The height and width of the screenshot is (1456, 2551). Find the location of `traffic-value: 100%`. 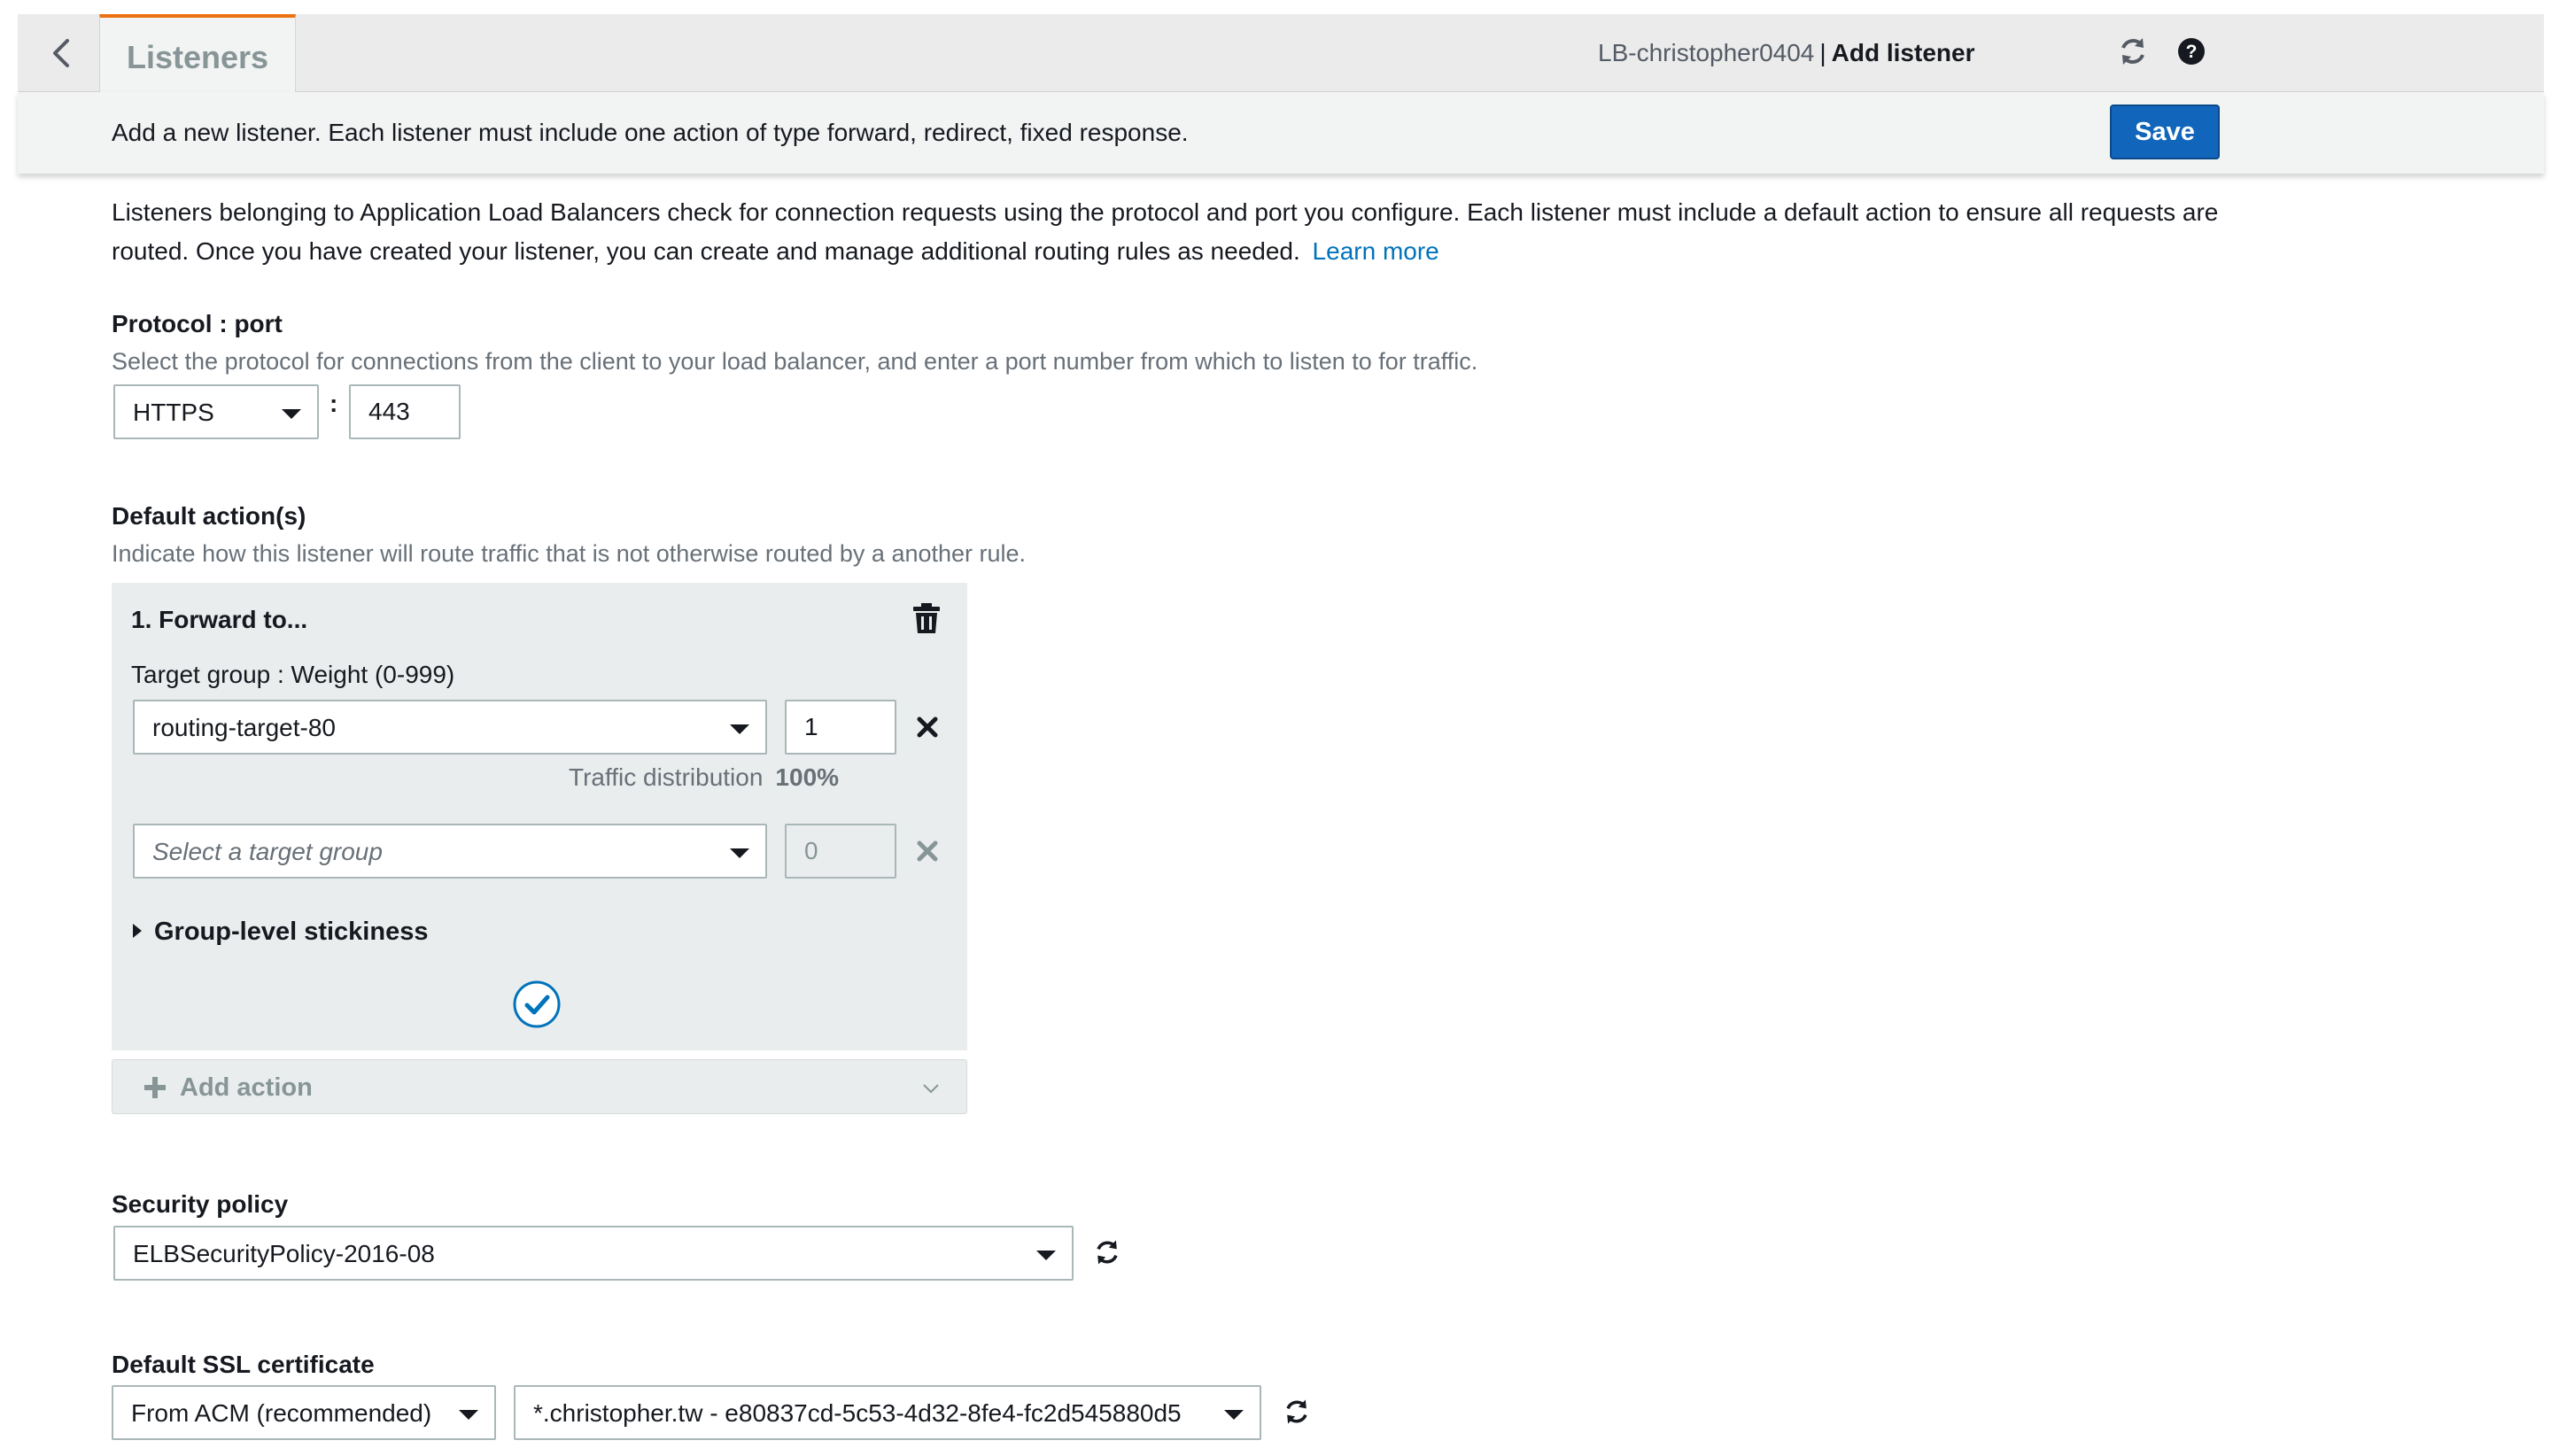

traffic-value: 100% is located at coordinates (807, 777).